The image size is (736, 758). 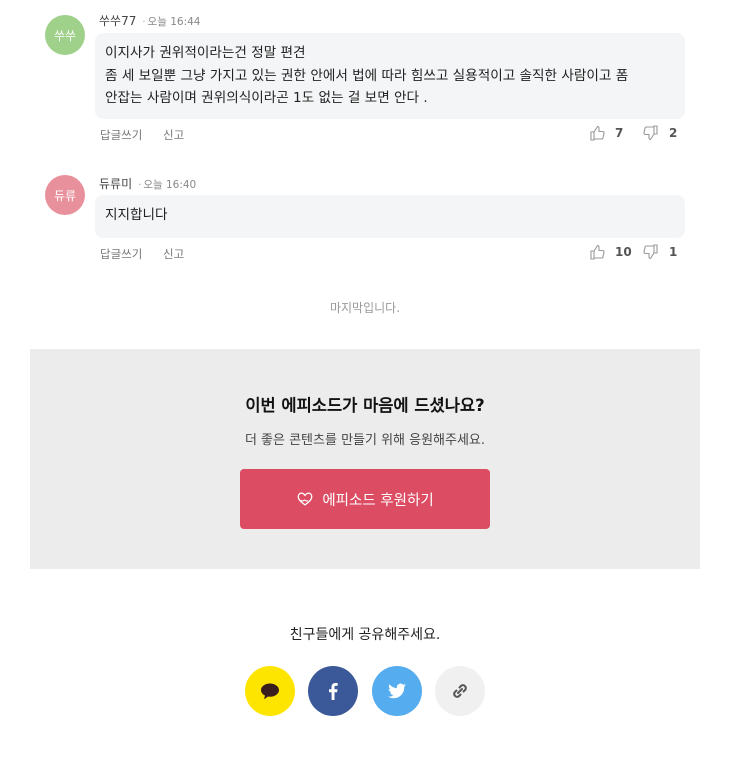 I want to click on comment-line: 이지사가 권위적이라는건 정말 편견, so click(x=205, y=53).